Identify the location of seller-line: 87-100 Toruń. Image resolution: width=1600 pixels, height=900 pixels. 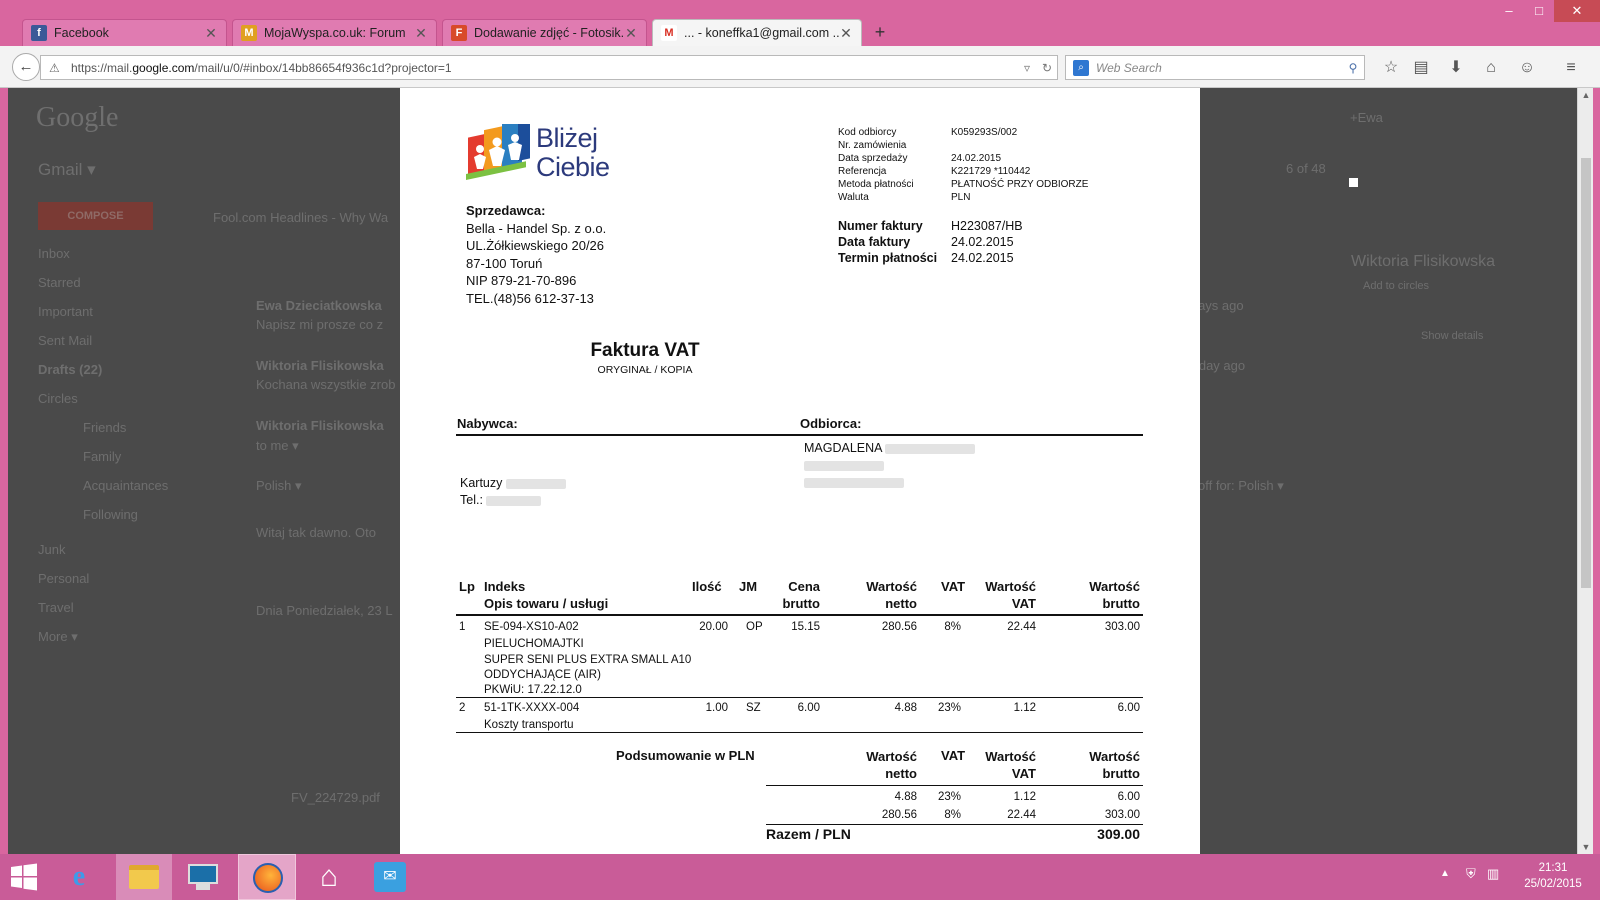
(504, 263).